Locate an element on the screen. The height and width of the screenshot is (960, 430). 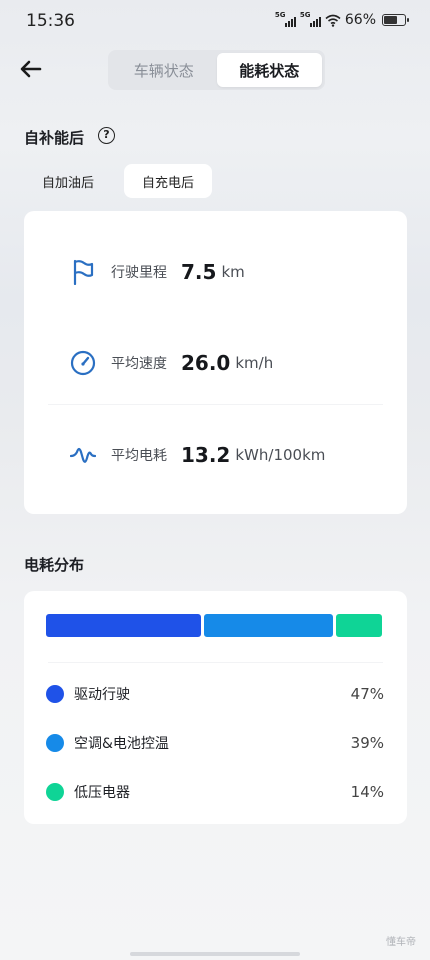
legend-item: 低压电器 14% is located at coordinates (215, 792).